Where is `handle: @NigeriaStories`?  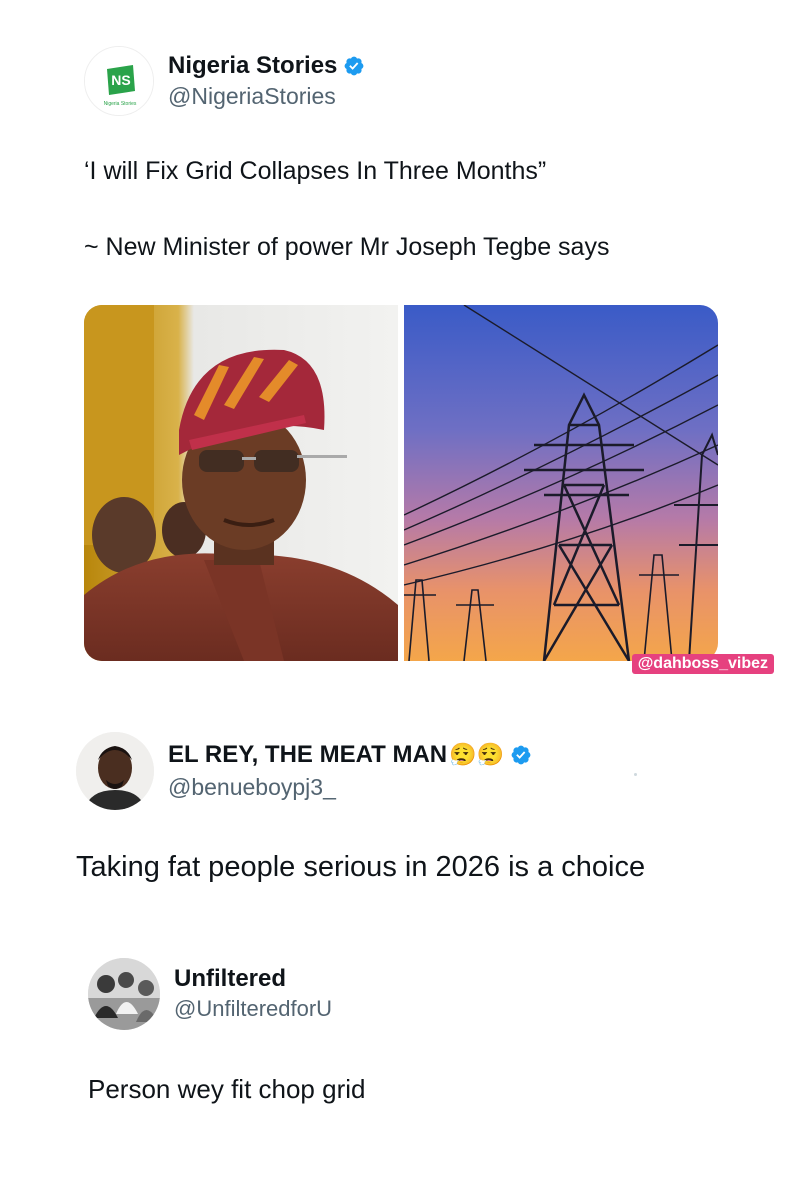
handle: @NigeriaStories is located at coordinates (252, 96).